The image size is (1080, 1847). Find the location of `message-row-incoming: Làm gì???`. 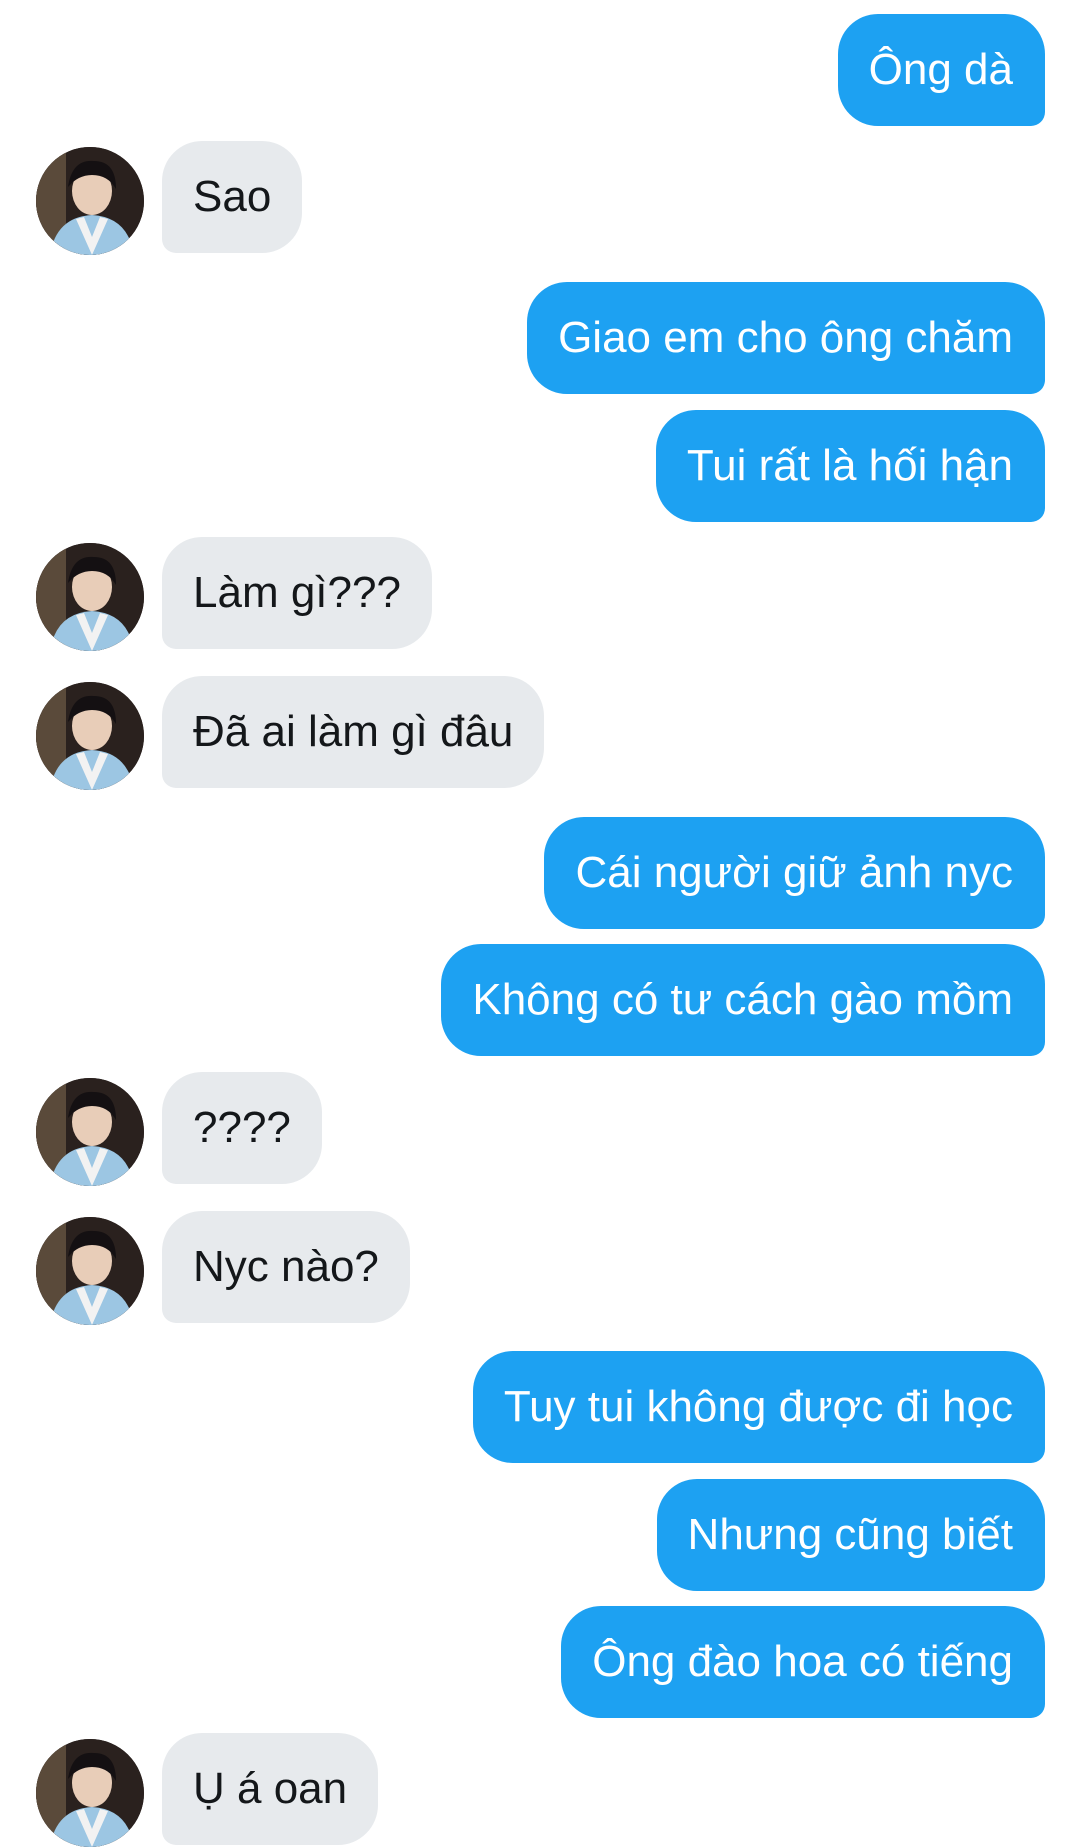

message-row-incoming: Làm gì??? is located at coordinates (540, 594).